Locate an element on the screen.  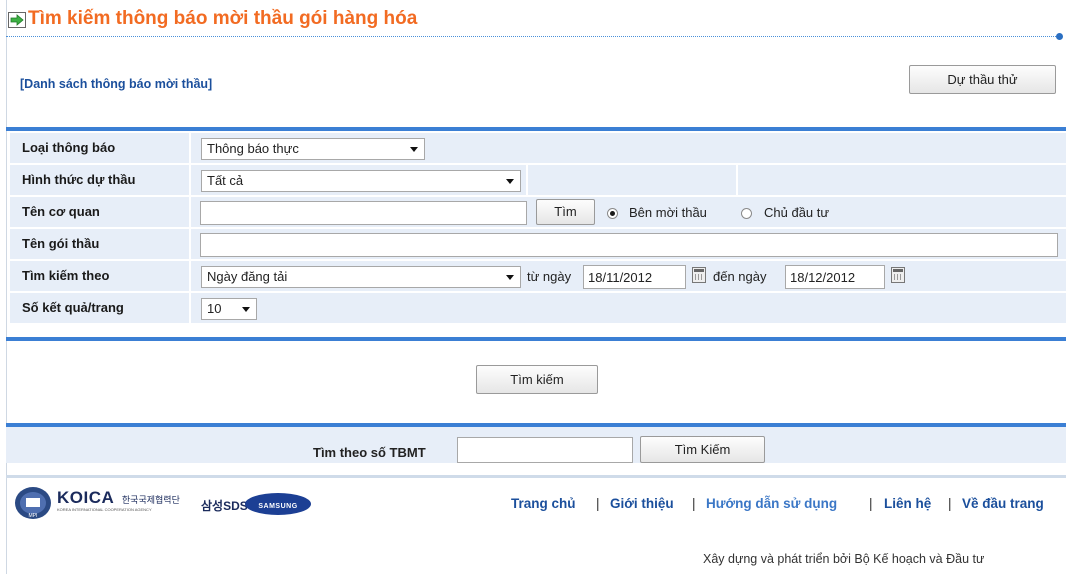
tbmt-label: Tìm theo số TBMT is located at coordinates (369, 452).